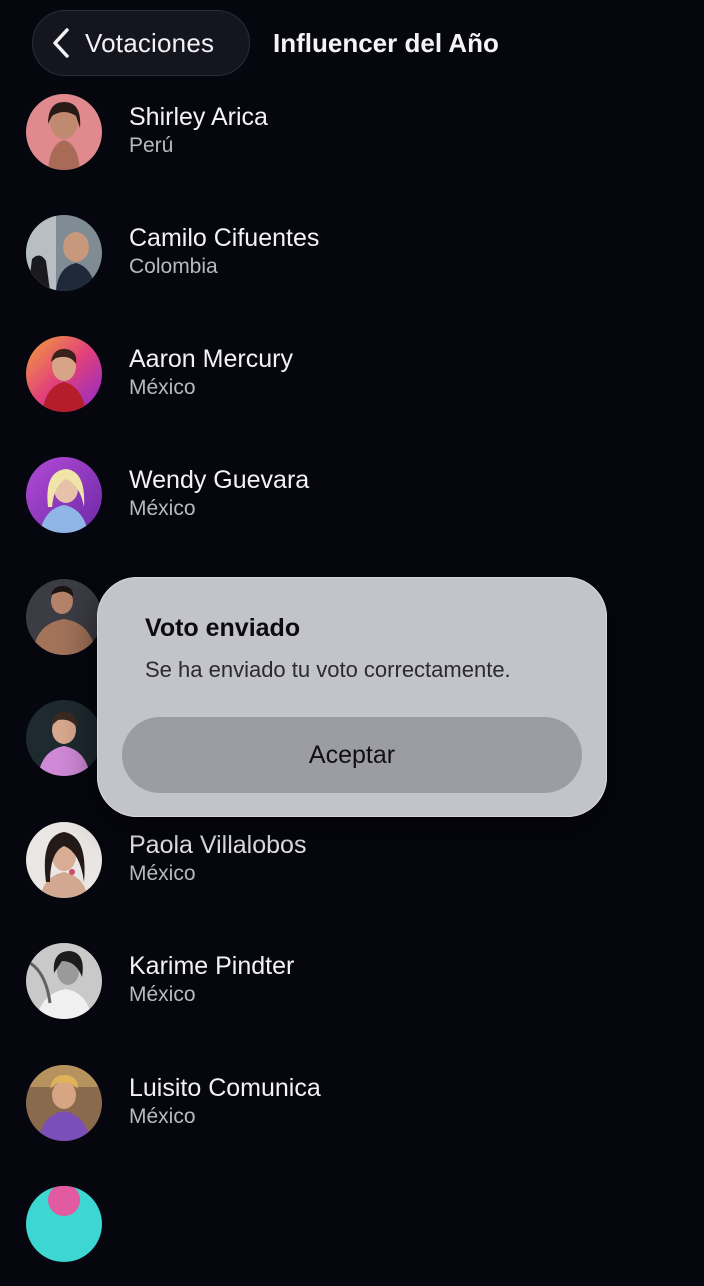 The image size is (704, 1286). Describe the element at coordinates (212, 966) in the screenshot. I see `candidate-name: Karime Pindter` at that location.